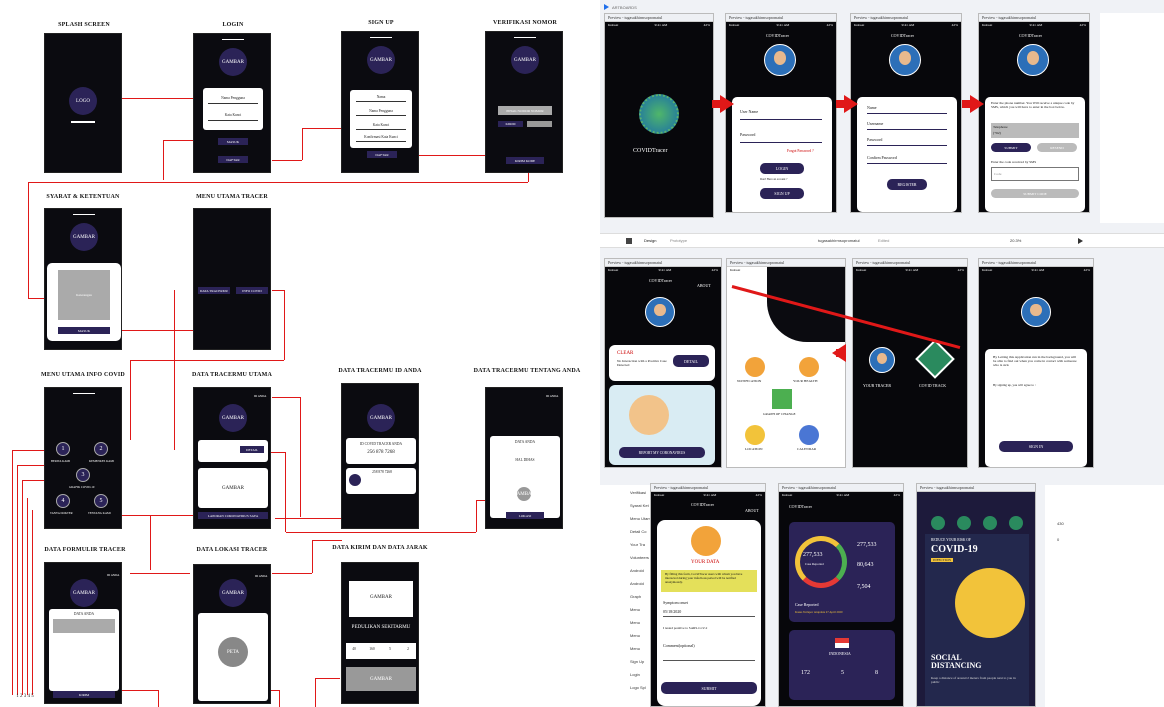  What do you see at coordinates (380, 371) in the screenshot?
I see `wf-title-tracermu-id: DATA TRACERMU ID ANDA` at bounding box center [380, 371].